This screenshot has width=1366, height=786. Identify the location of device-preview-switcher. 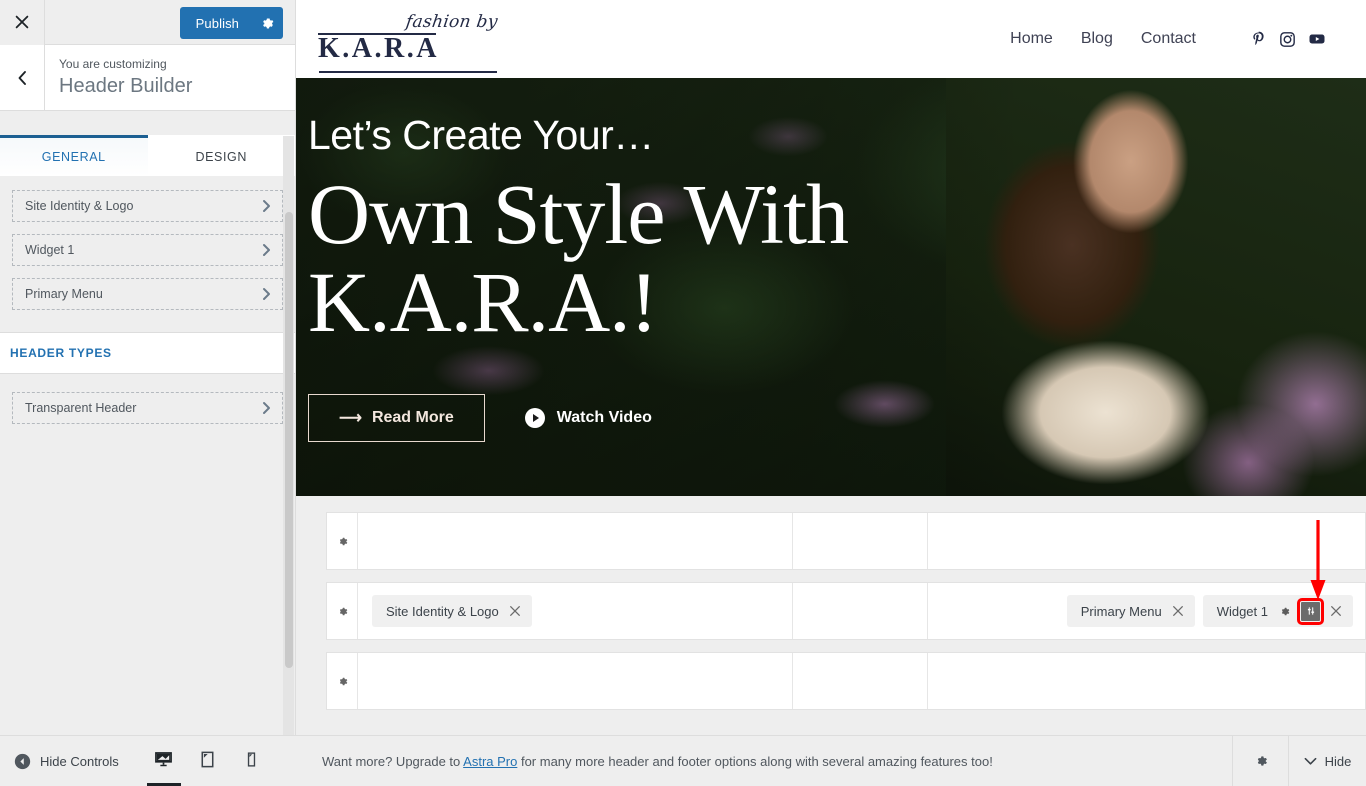
(207, 761).